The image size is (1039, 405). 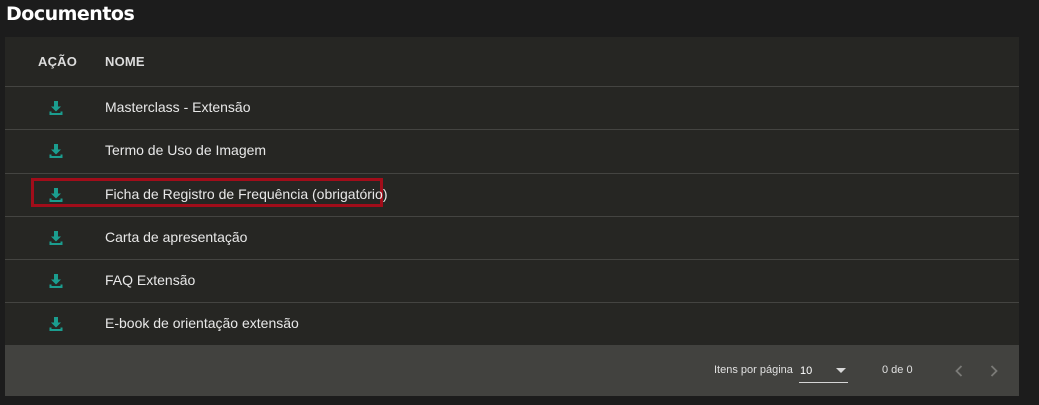 I want to click on previous-page-button, so click(x=959, y=371).